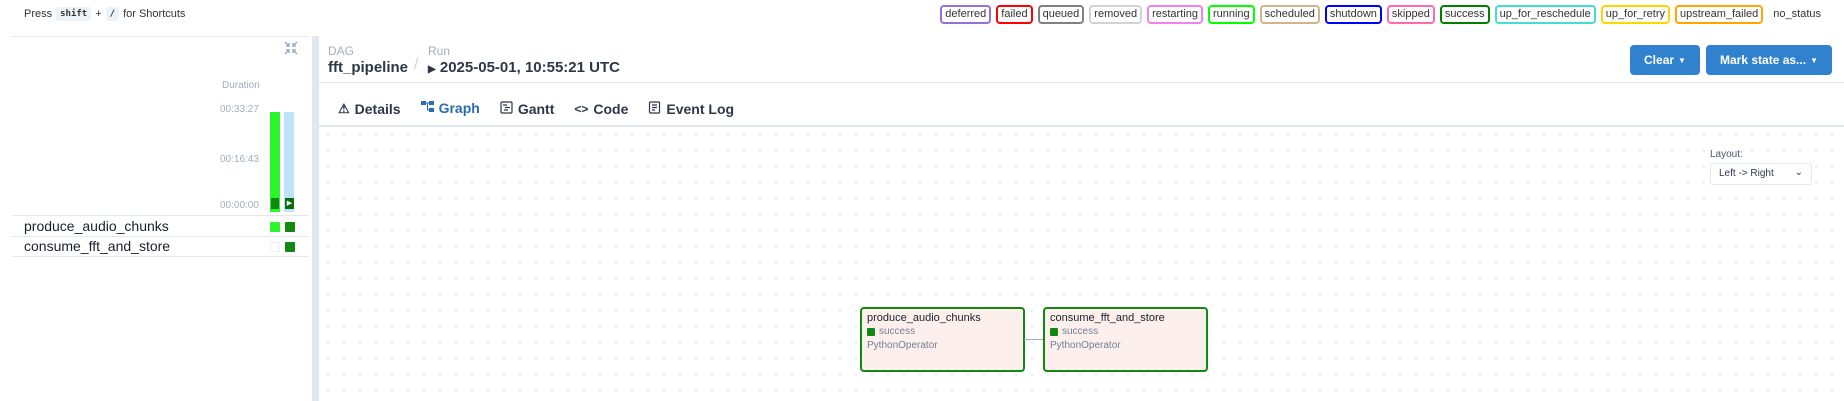 The height and width of the screenshot is (401, 1844). Describe the element at coordinates (241, 85) in the screenshot. I see `duration-label: Duration` at that location.